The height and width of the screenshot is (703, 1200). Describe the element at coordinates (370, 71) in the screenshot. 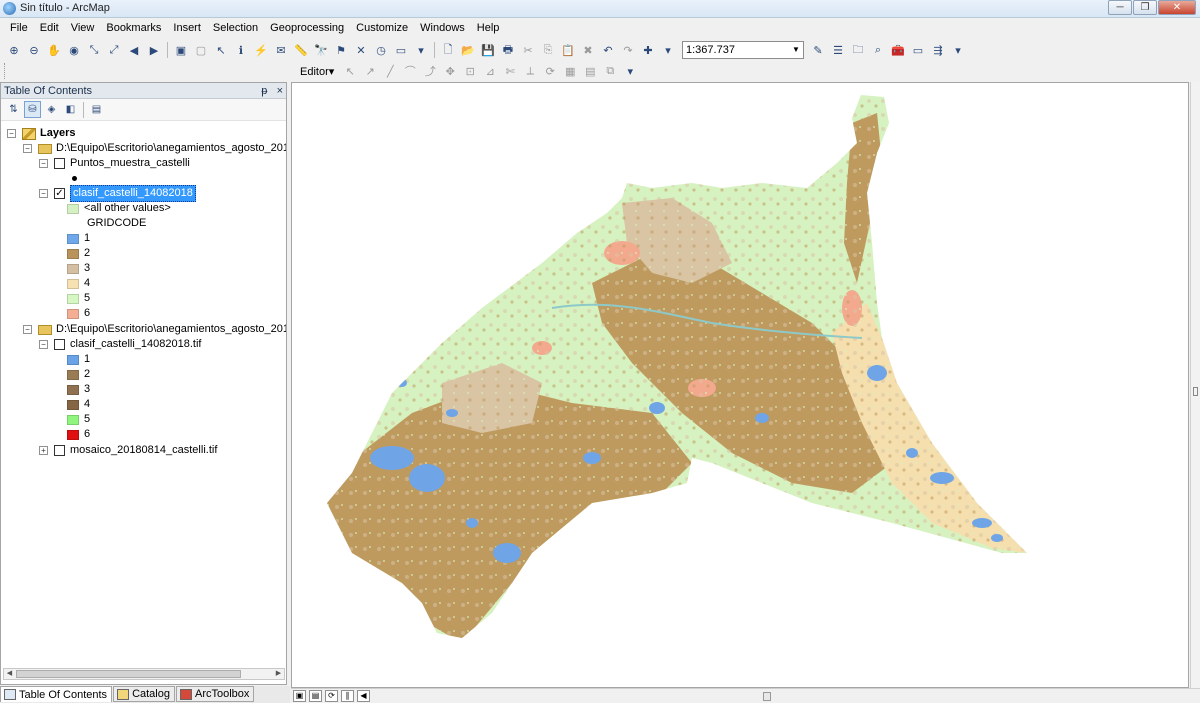

I see `edit-annotation-icon: ↗` at that location.